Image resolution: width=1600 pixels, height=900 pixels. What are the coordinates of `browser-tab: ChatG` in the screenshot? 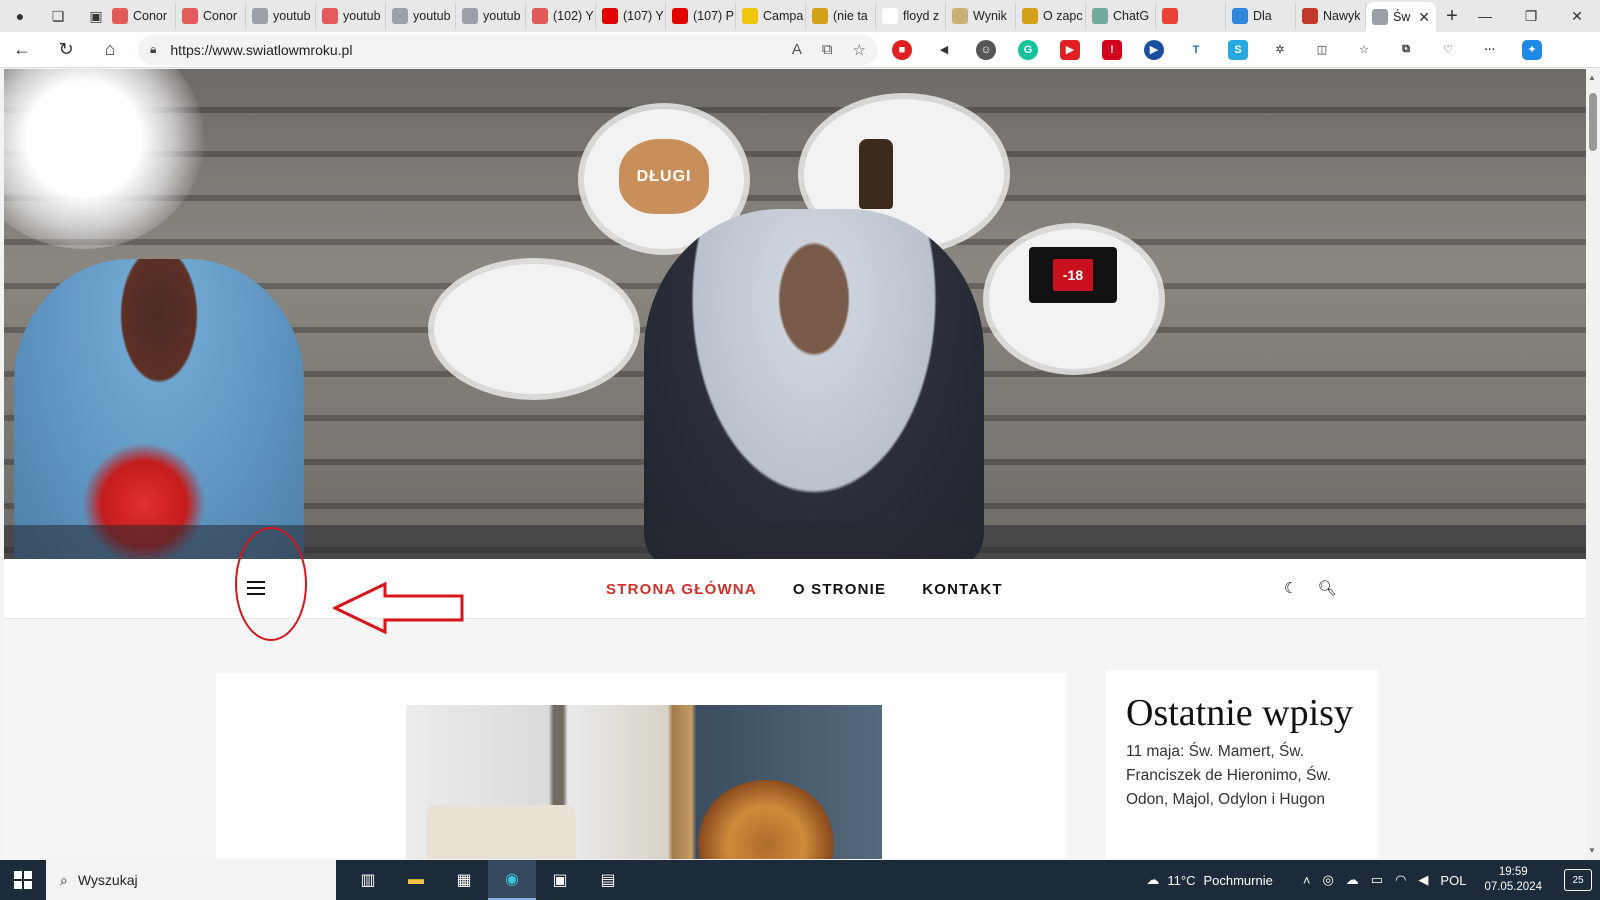 It's located at (1121, 16).